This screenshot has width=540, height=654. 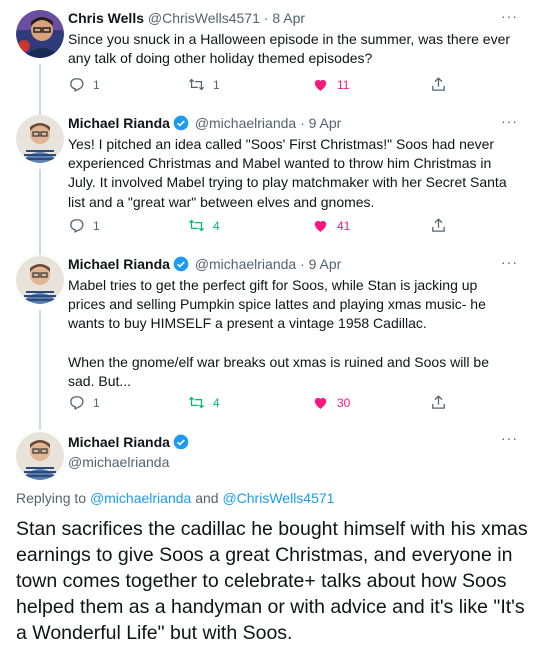 I want to click on tweet-header: Chris Wells @ChrisWells4571 · 8 Apr, so click(x=186, y=18).